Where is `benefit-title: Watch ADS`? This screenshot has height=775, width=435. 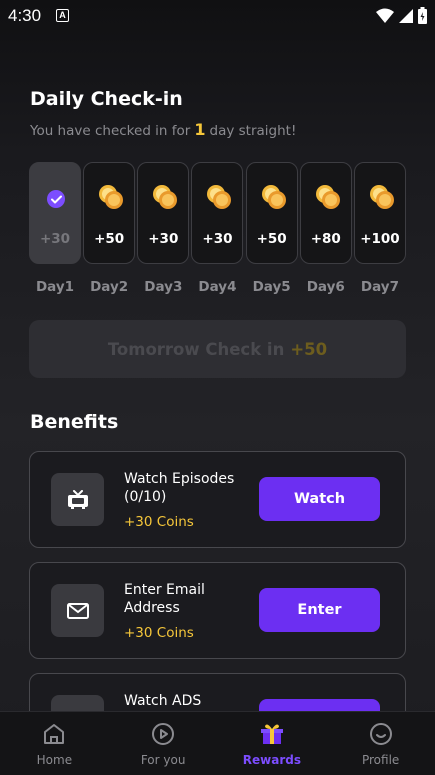 benefit-title: Watch ADS is located at coordinates (163, 701).